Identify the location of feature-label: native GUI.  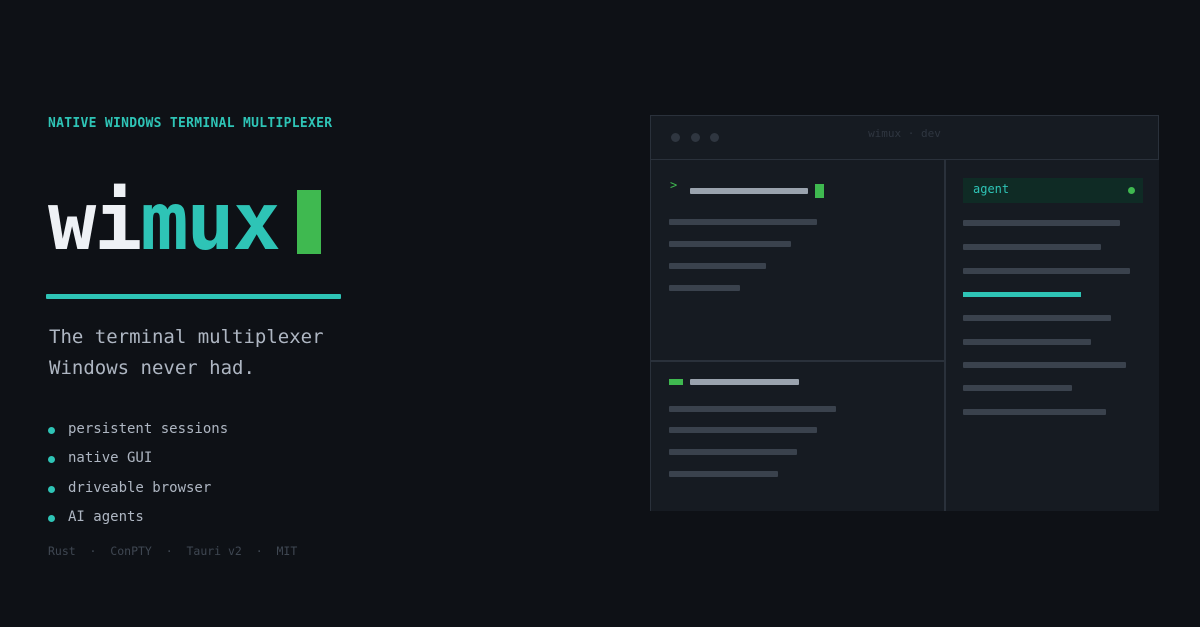
(110, 458).